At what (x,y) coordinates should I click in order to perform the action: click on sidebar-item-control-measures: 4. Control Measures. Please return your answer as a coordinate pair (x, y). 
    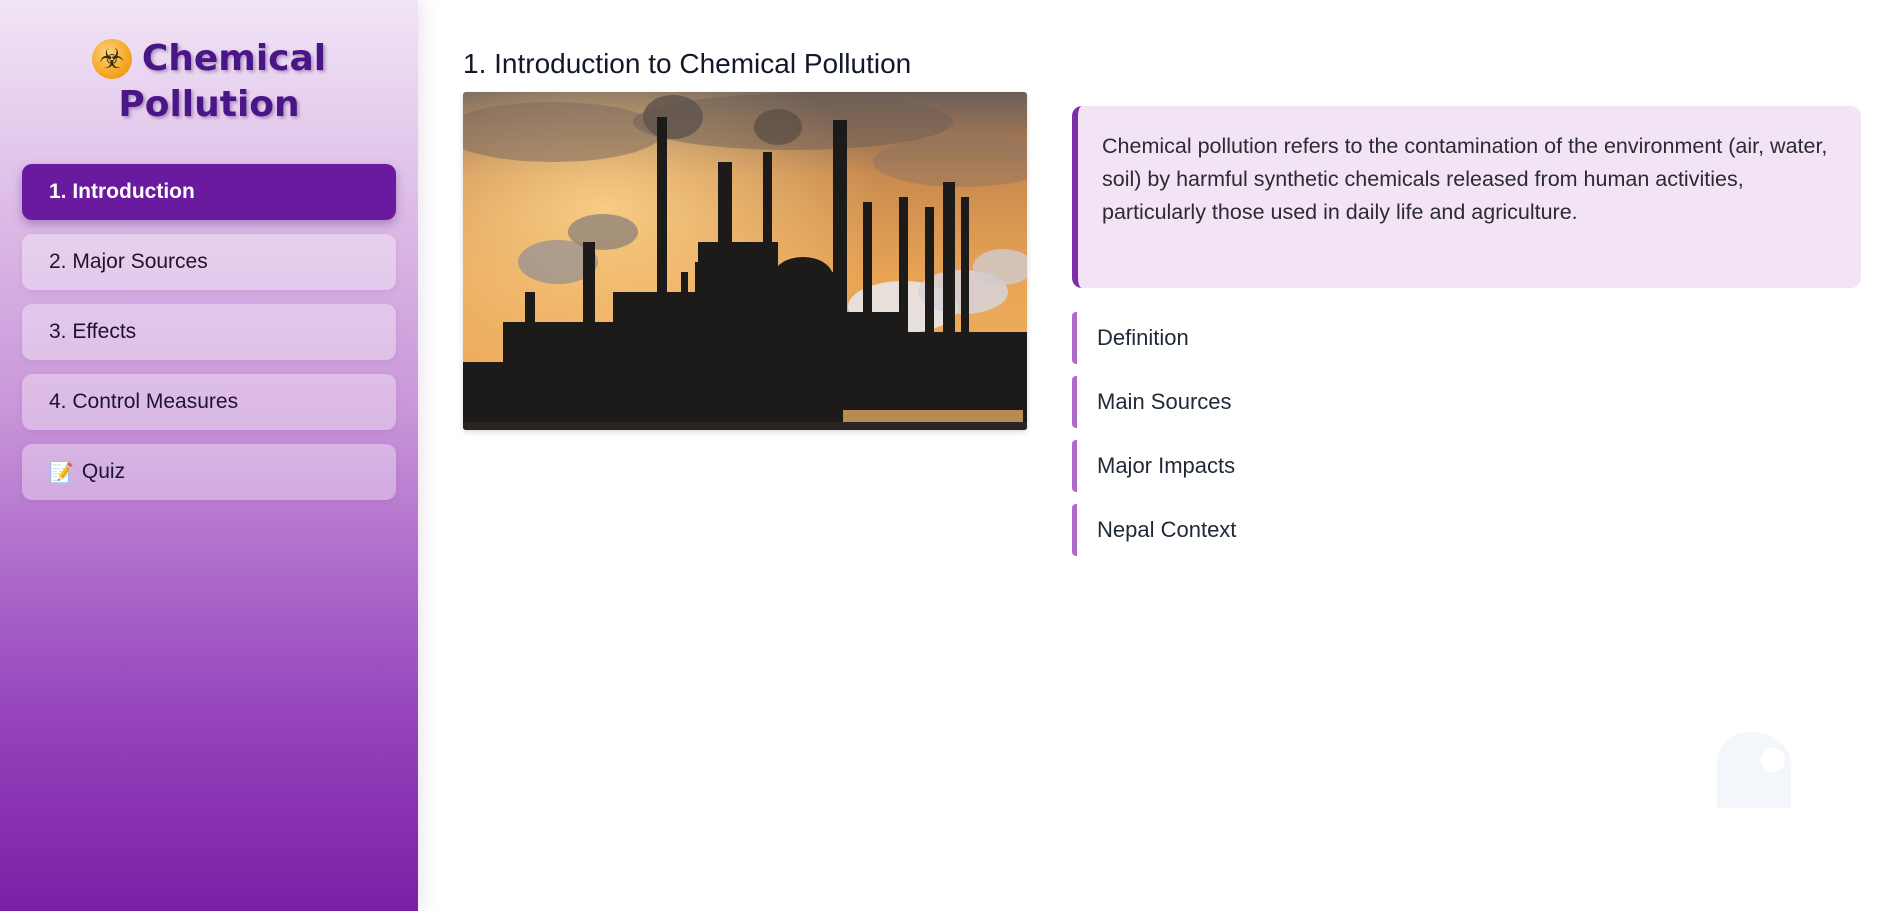
    Looking at the image, I should click on (209, 402).